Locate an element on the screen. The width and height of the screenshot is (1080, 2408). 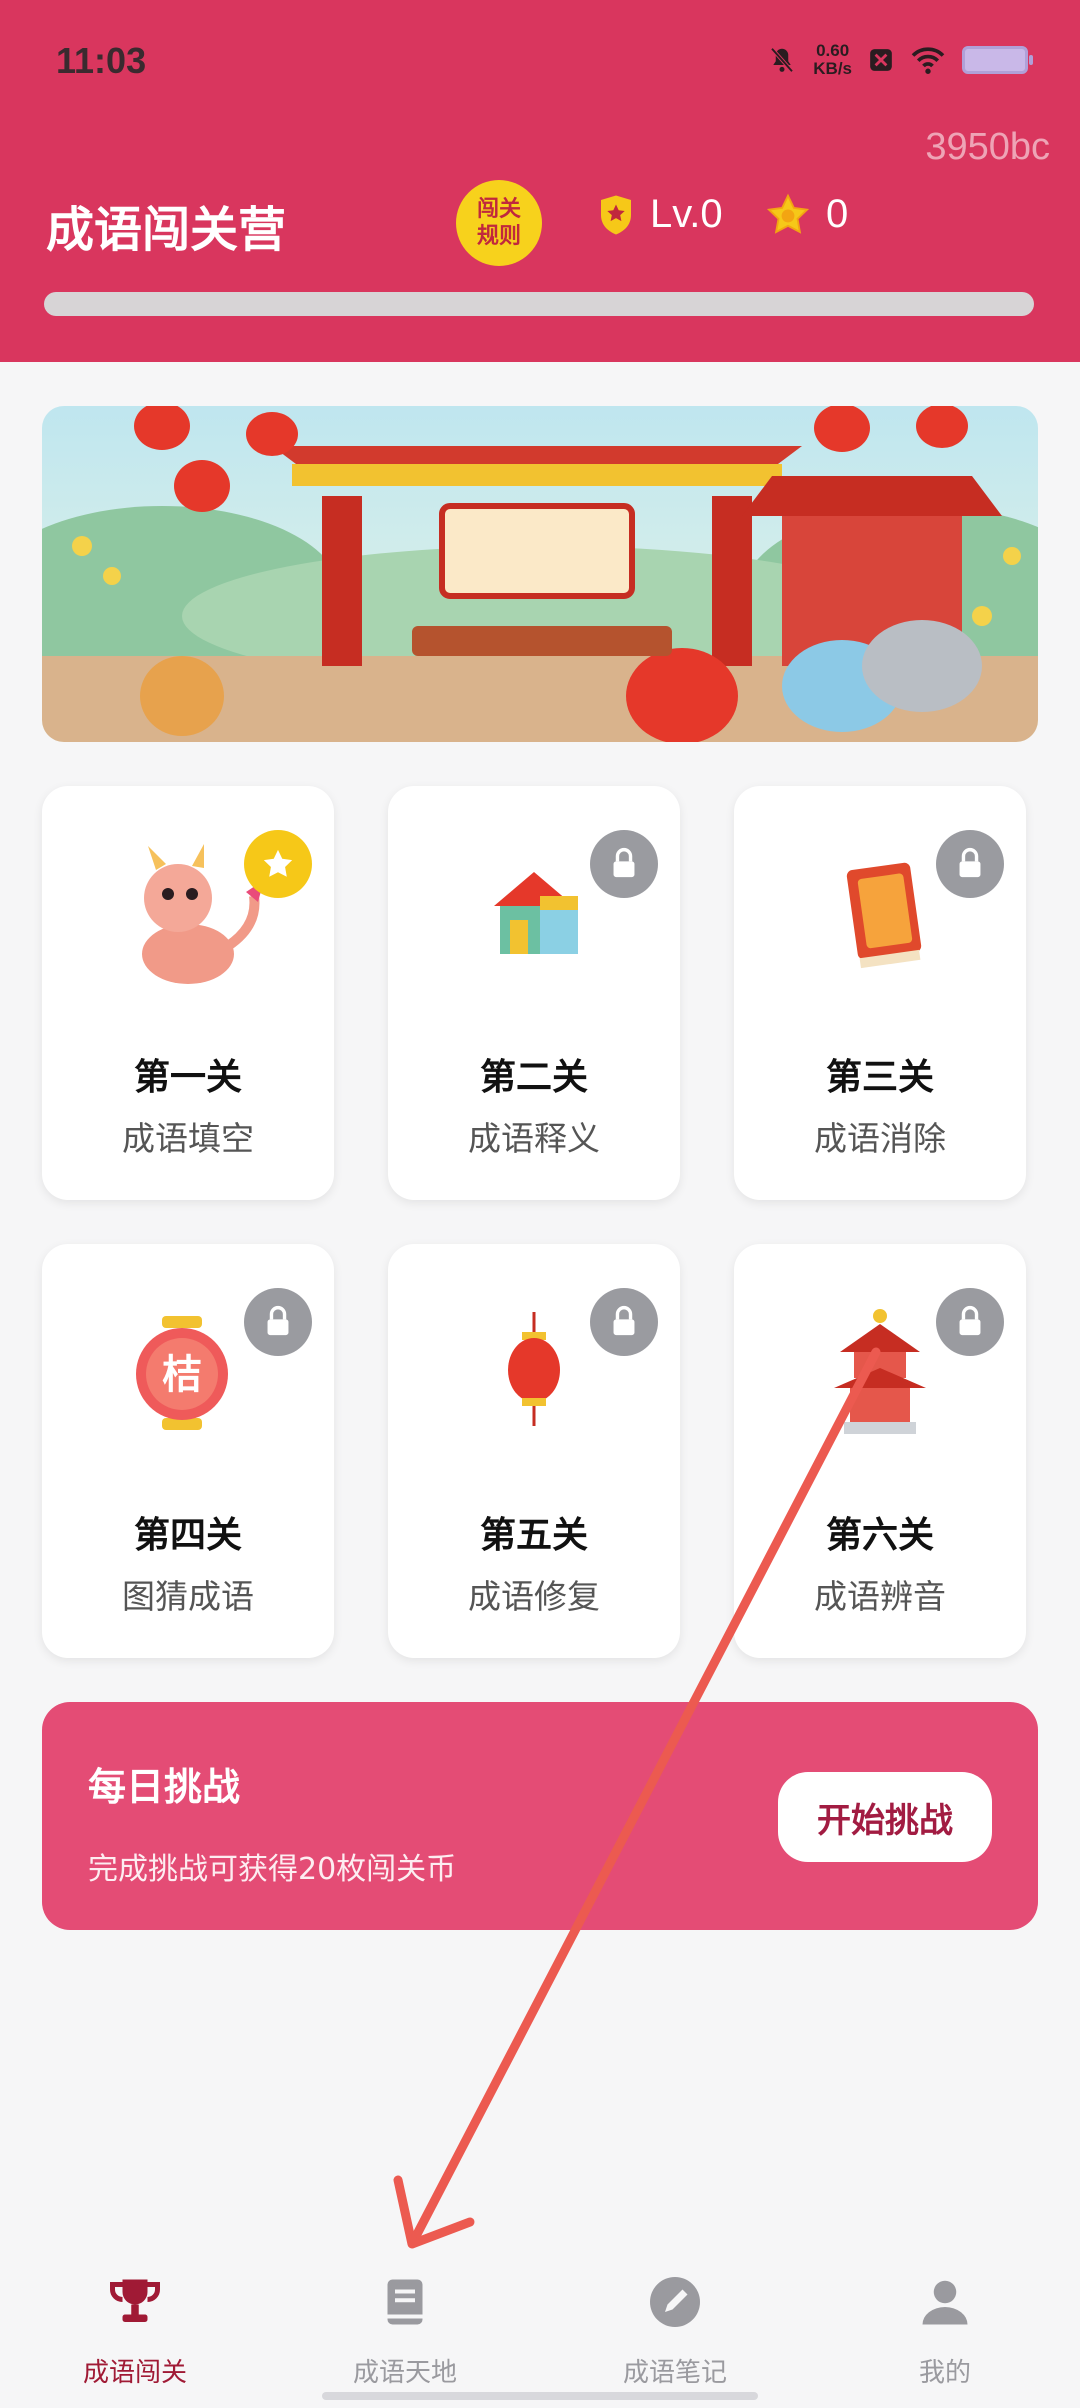
level-card-3: 第三关 成语消除 is located at coordinates (880, 993).